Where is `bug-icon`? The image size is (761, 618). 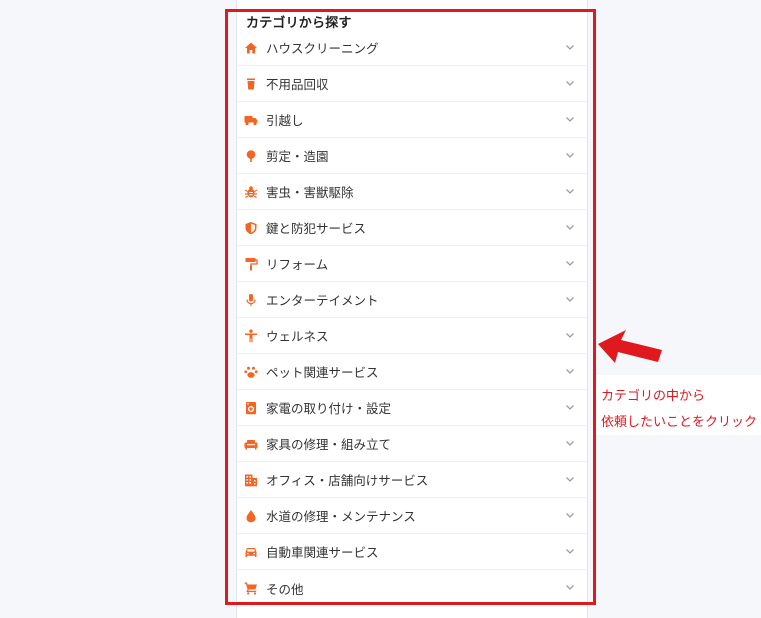
bug-icon is located at coordinates (251, 192).